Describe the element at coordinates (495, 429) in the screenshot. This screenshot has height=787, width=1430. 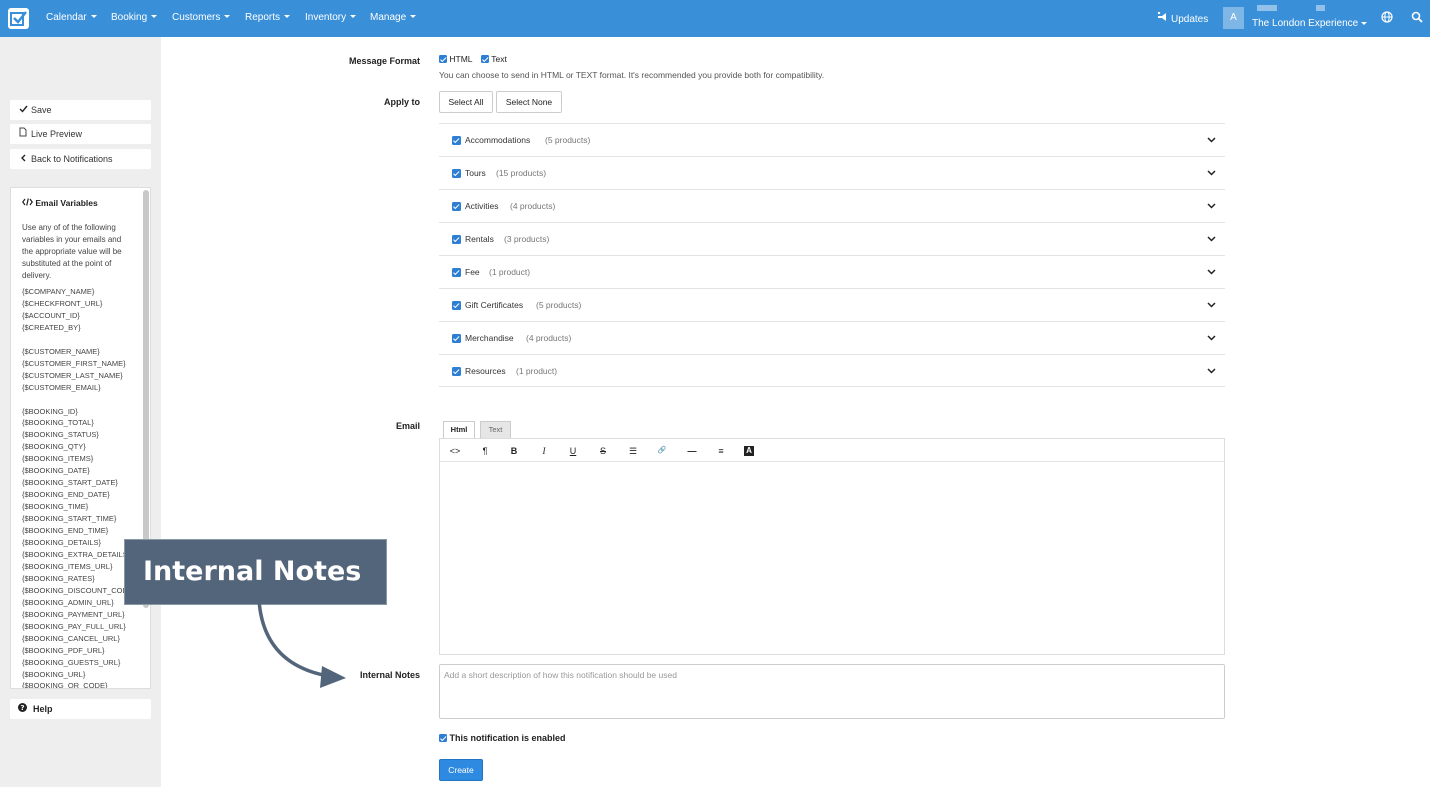
I see `tab-text: Text` at that location.